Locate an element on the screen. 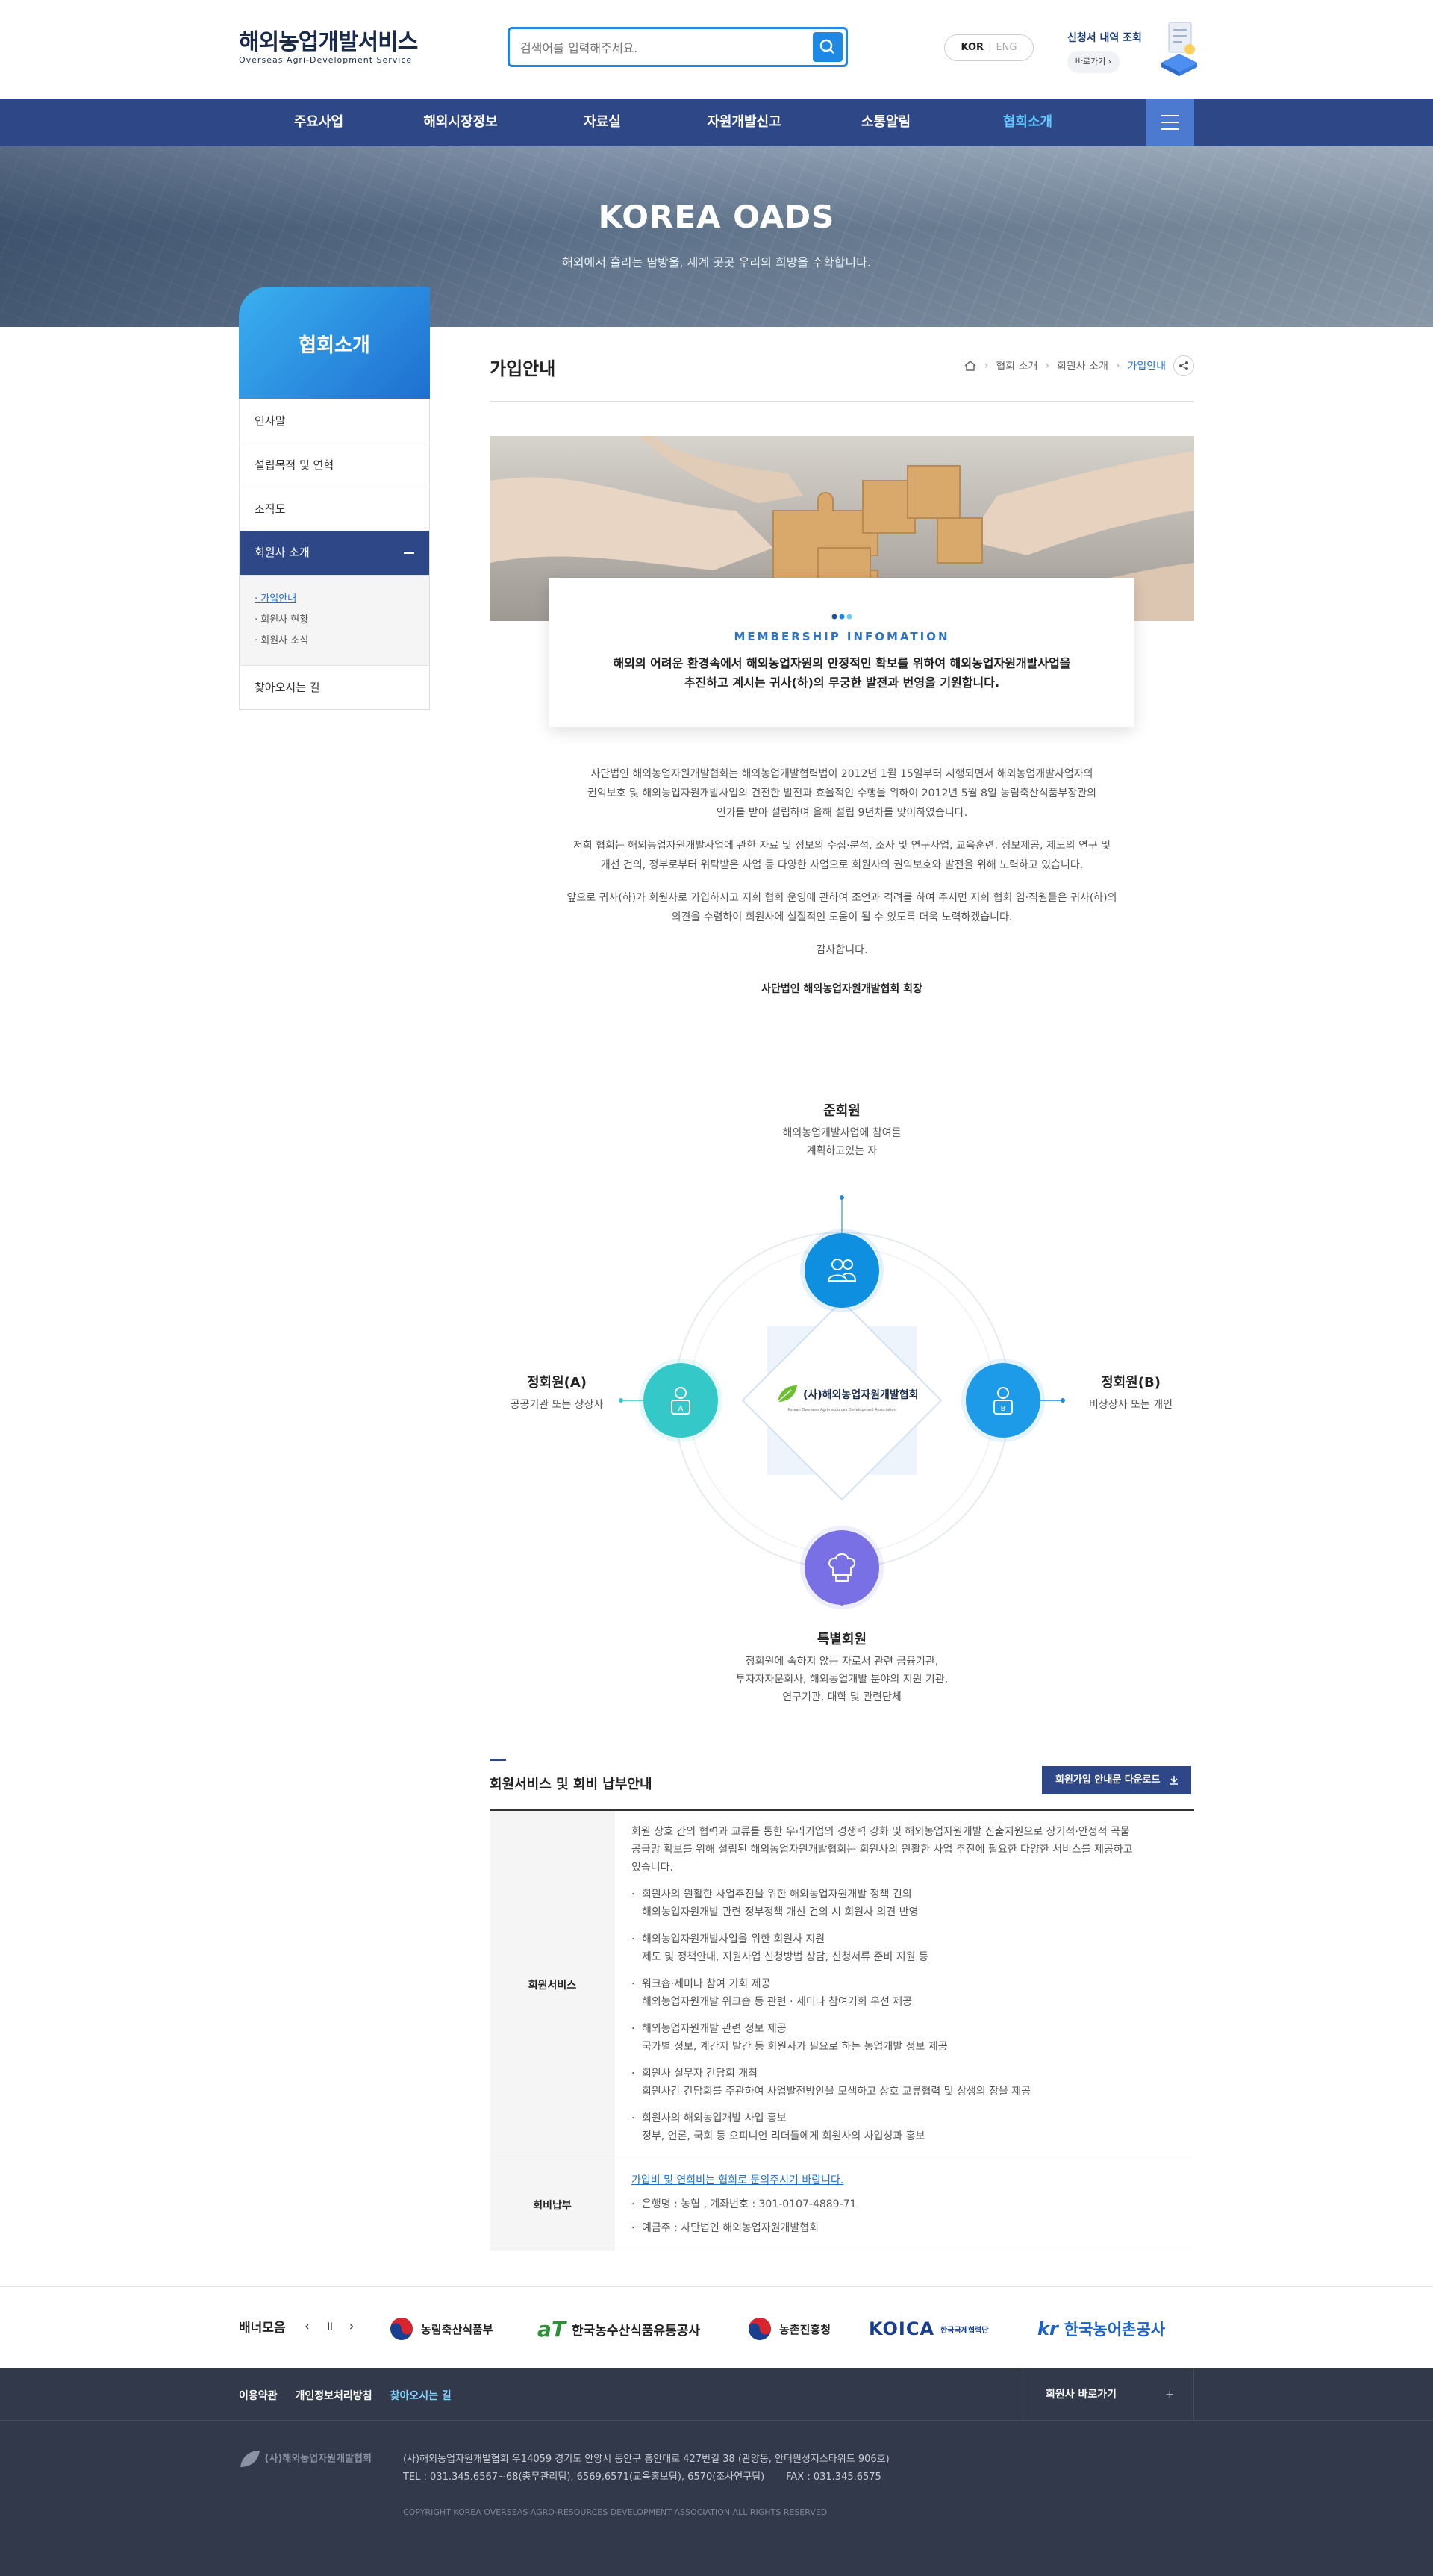  regular-member-a-info: 정회원(A) 공공기관 또는 상장사 is located at coordinates (557, 1393).